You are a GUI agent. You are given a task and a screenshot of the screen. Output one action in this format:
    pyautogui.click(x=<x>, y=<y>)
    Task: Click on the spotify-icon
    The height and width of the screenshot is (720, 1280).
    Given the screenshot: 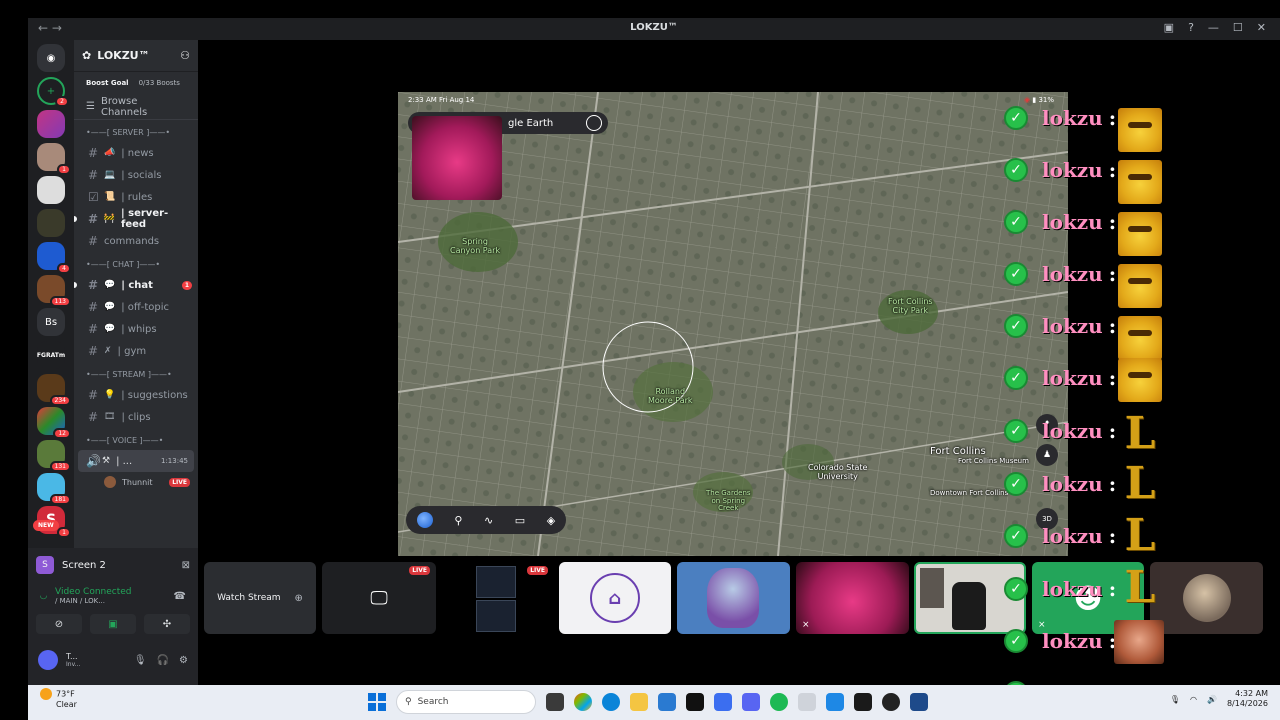 What is the action you would take?
    pyautogui.click(x=779, y=702)
    